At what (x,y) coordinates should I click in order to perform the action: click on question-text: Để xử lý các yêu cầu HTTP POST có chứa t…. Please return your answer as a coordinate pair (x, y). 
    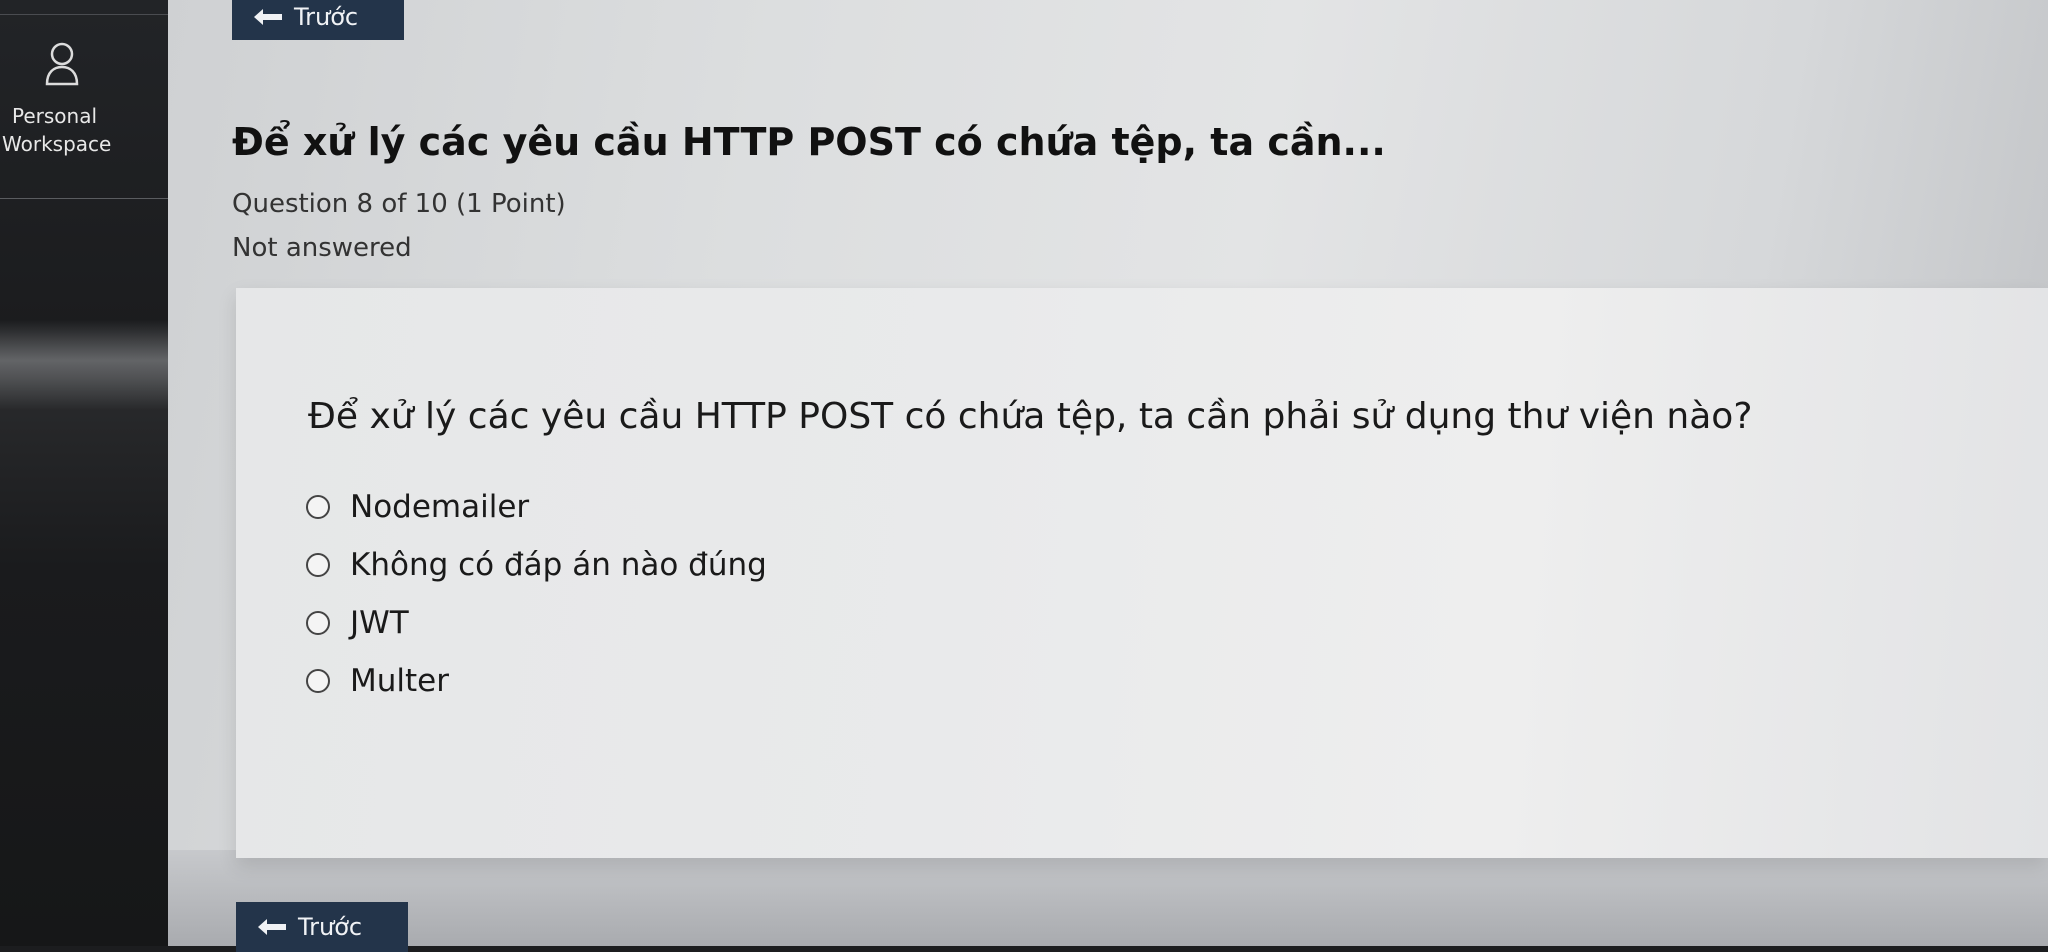
    Looking at the image, I should click on (1030, 416).